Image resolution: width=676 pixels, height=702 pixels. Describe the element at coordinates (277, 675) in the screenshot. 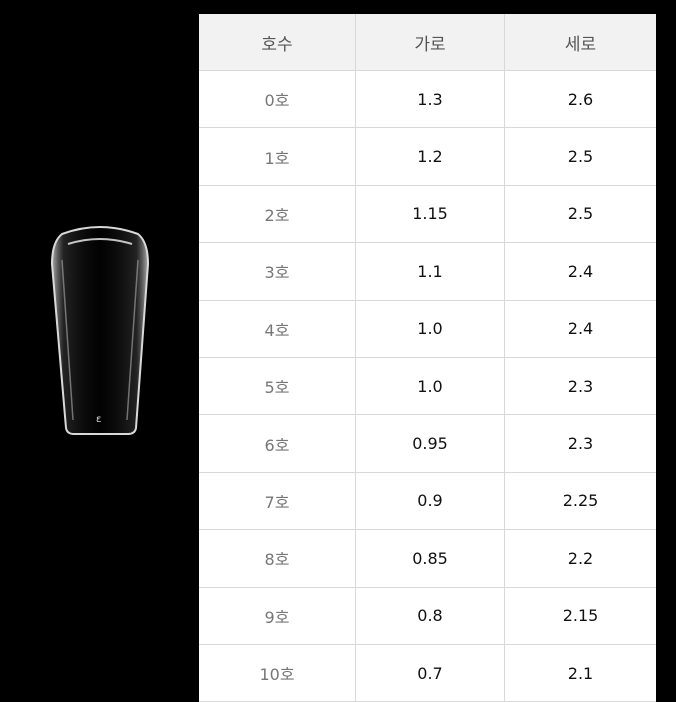

I see `size-cell: 10호` at that location.